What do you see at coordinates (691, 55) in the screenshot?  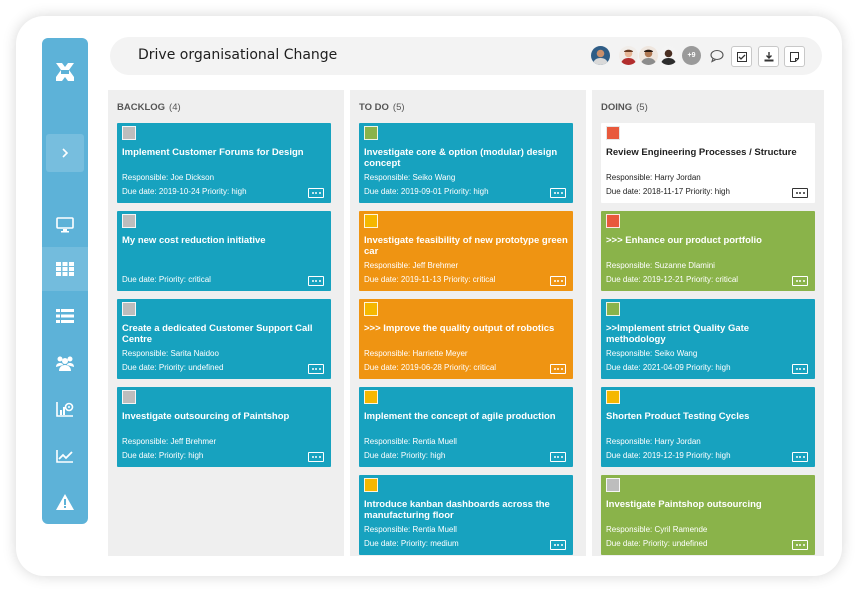 I see `more-members-badge: +9` at bounding box center [691, 55].